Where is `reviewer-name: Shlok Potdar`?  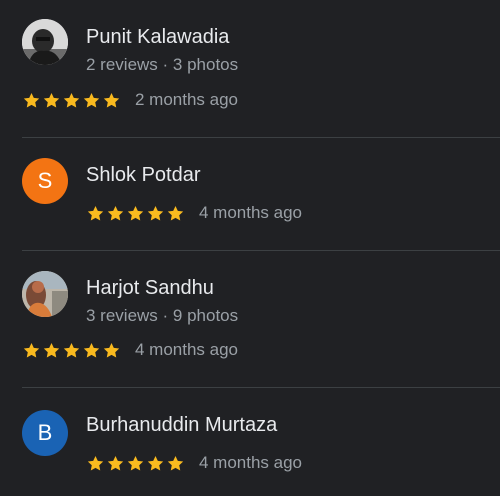 reviewer-name: Shlok Potdar is located at coordinates (143, 175).